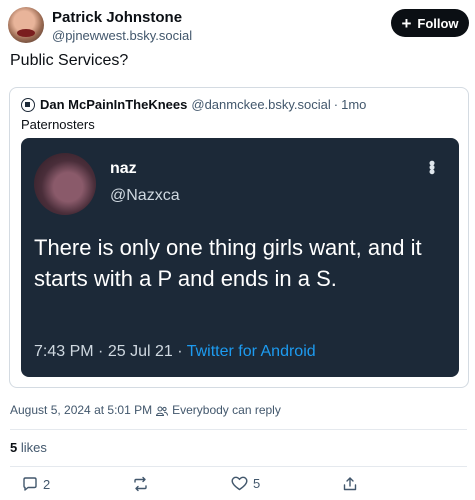 This screenshot has height=500, width=475. What do you see at coordinates (122, 35) in the screenshot?
I see `author-handle: @pjnewwest.bsky.social` at bounding box center [122, 35].